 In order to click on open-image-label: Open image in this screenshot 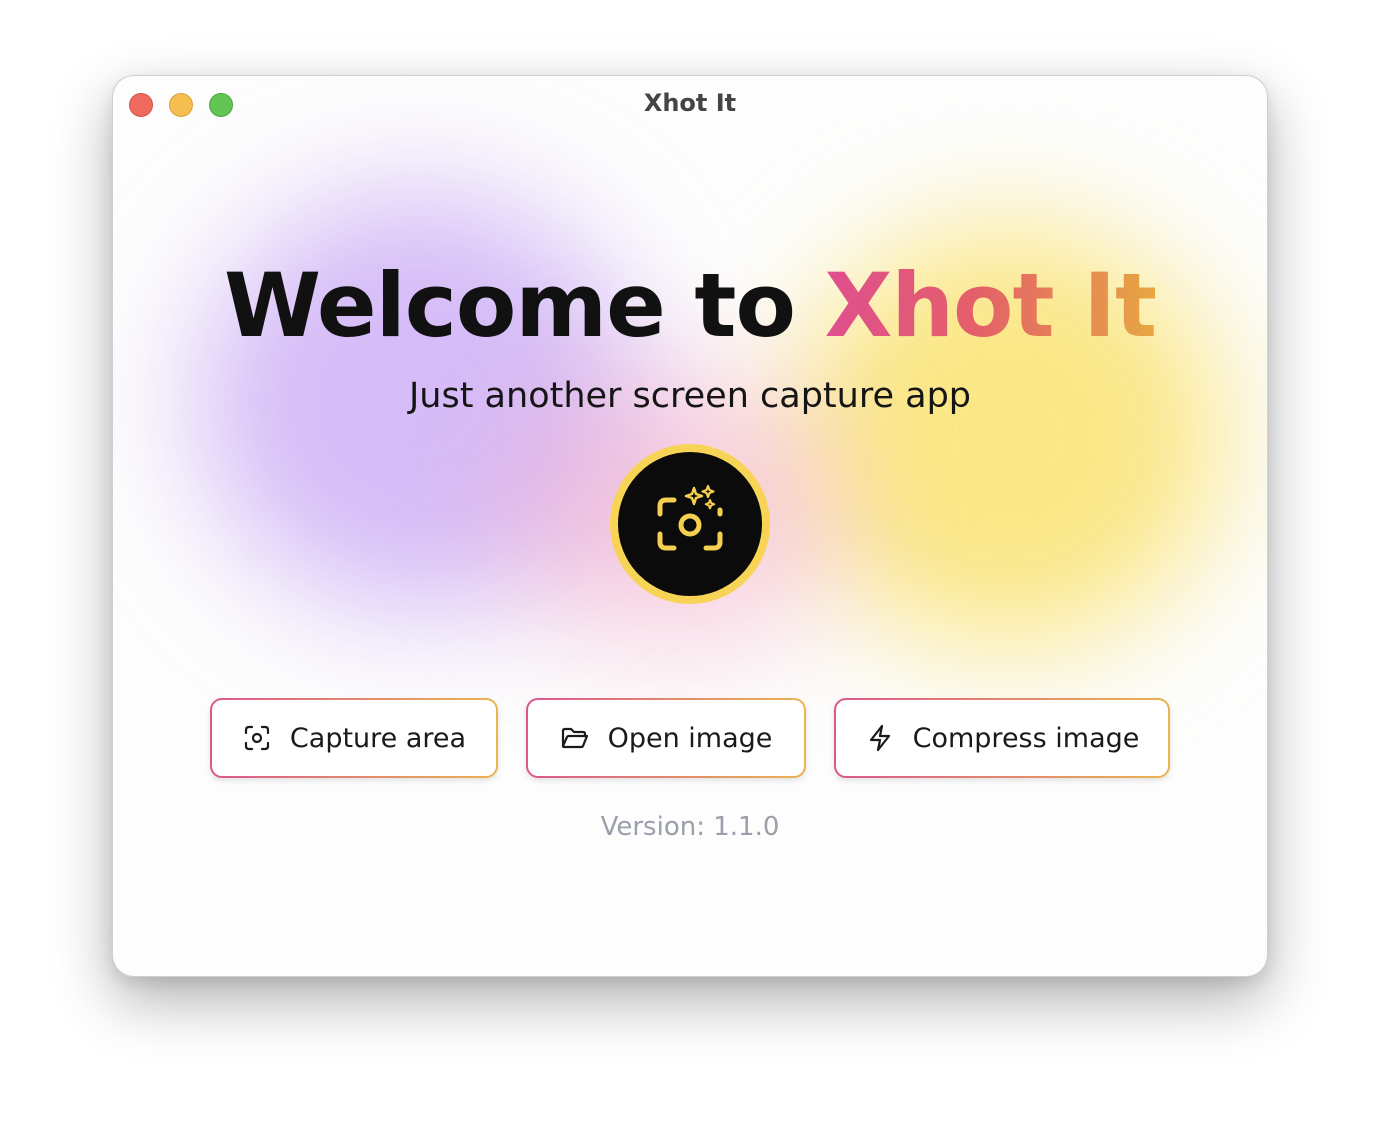, I will do `click(690, 738)`.